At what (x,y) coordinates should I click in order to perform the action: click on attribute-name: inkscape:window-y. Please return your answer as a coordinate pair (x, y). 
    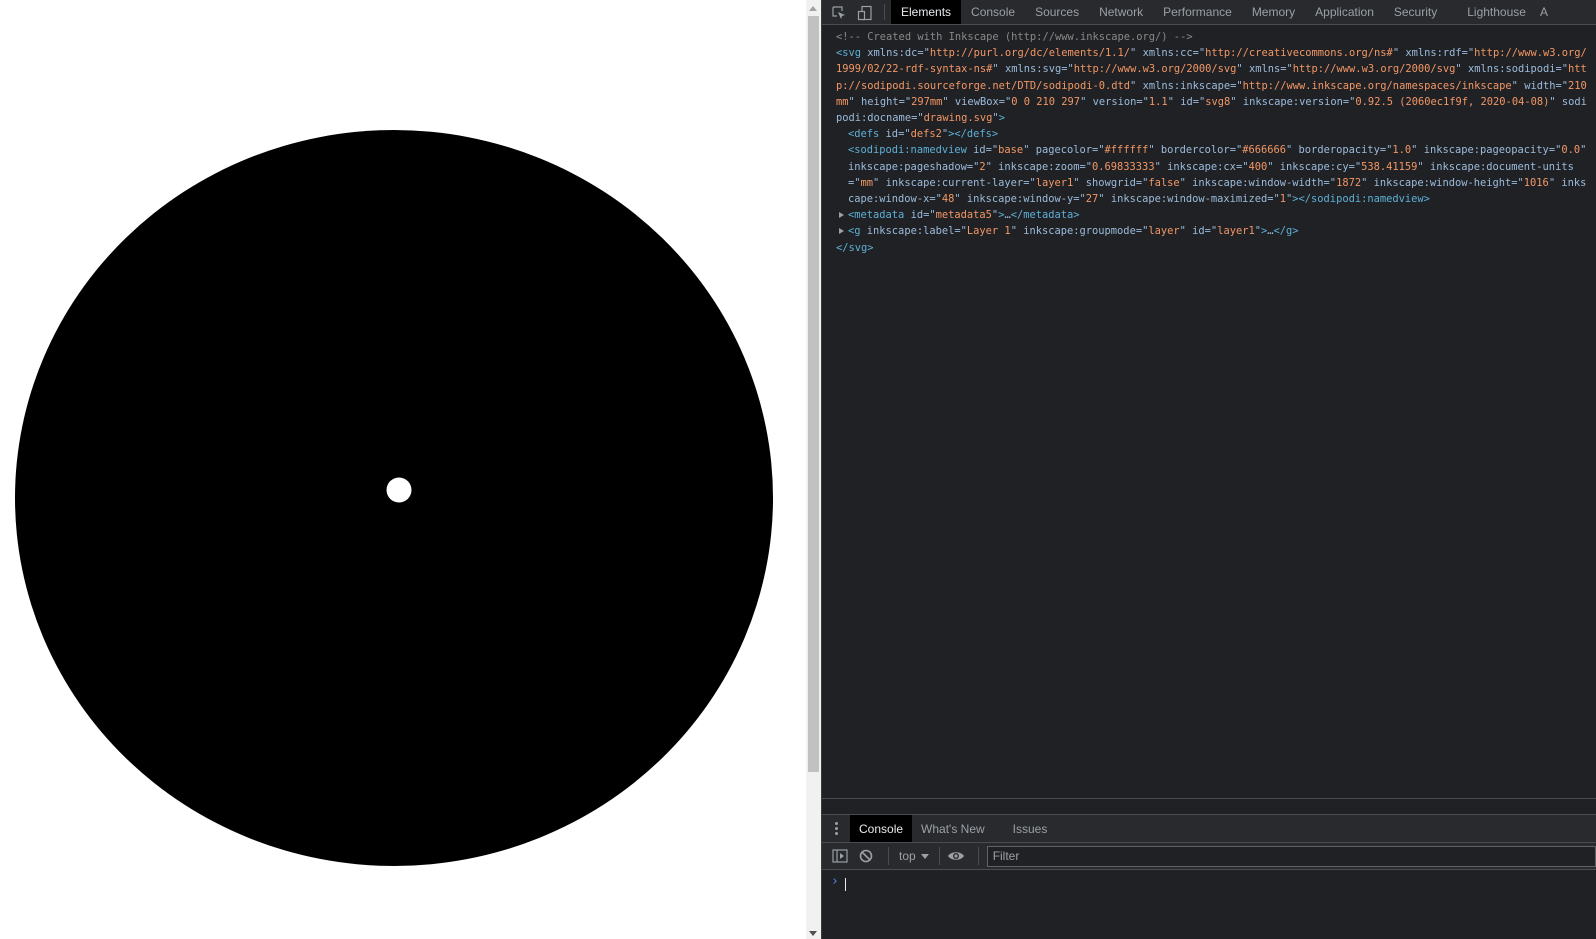
    Looking at the image, I should click on (1020, 199).